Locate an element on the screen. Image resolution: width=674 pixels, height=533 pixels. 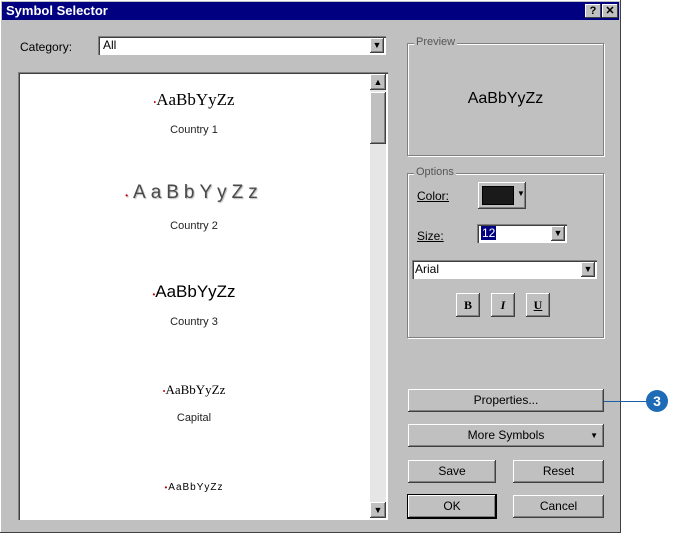
scroll-down-icon: ▼ is located at coordinates (378, 510).